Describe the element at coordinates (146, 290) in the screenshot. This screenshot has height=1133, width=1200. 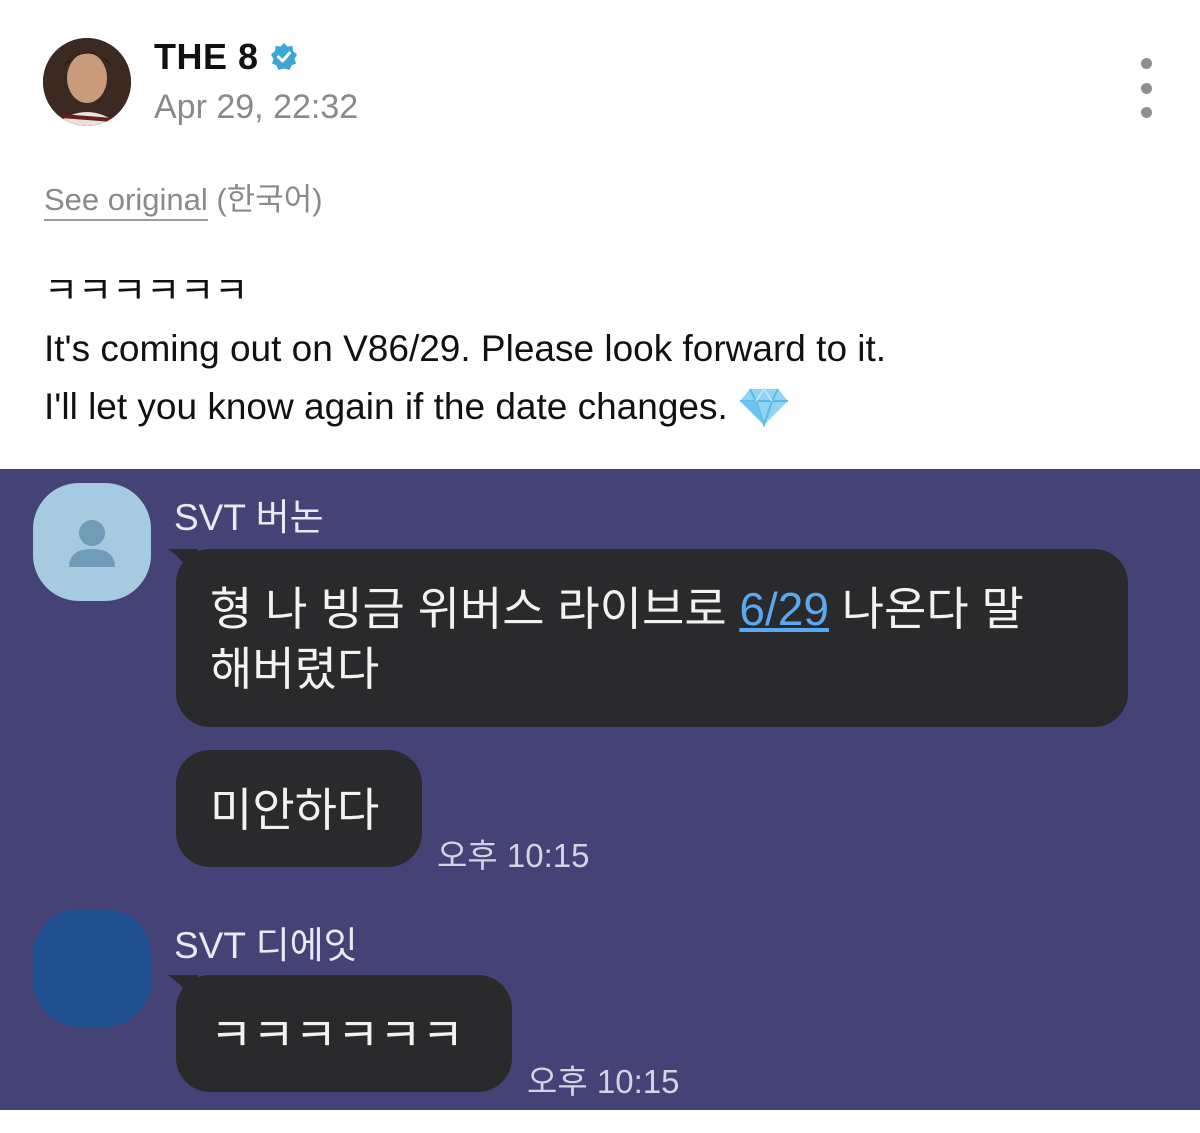
I see `post-line: ㅋㅋㅋㅋㅋㅋ` at that location.